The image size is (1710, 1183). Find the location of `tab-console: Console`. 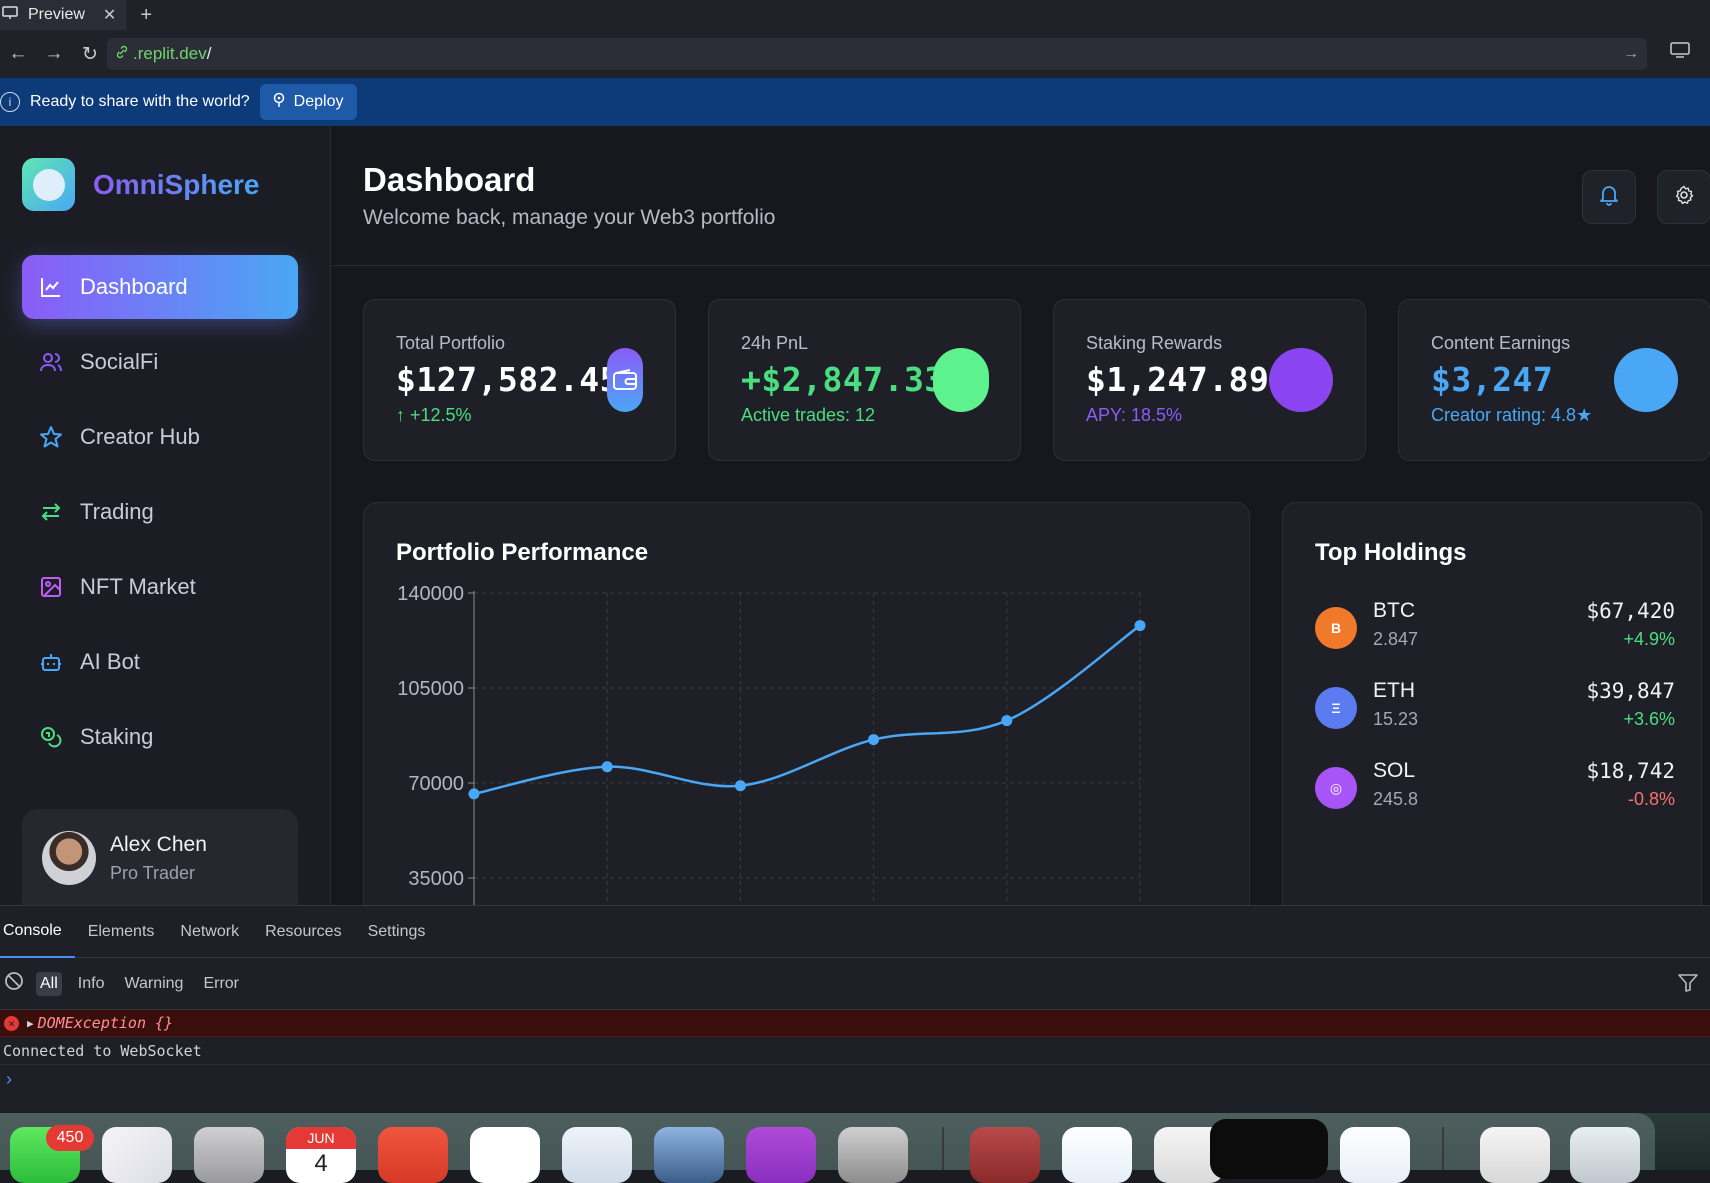

tab-console: Console is located at coordinates (37, 932).